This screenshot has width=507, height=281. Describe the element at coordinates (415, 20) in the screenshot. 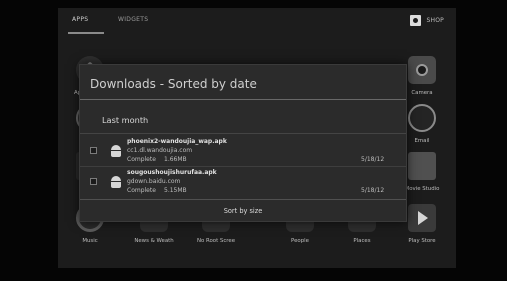

I see `shopping-bag-icon` at that location.